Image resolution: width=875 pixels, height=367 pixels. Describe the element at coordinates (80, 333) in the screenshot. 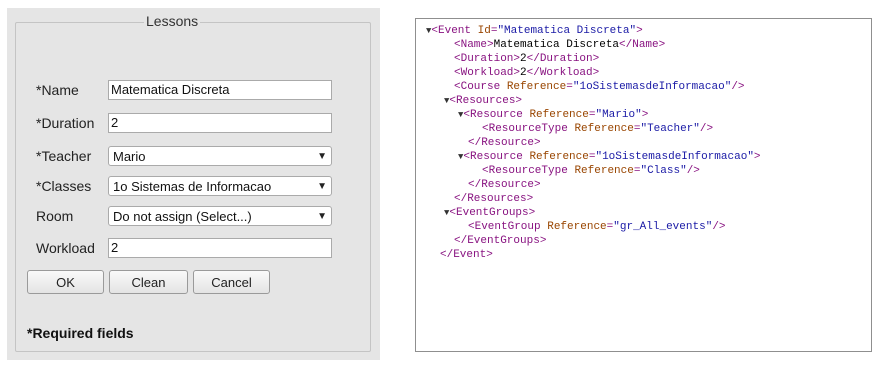

I see `required-fields-note: *Required fields` at that location.